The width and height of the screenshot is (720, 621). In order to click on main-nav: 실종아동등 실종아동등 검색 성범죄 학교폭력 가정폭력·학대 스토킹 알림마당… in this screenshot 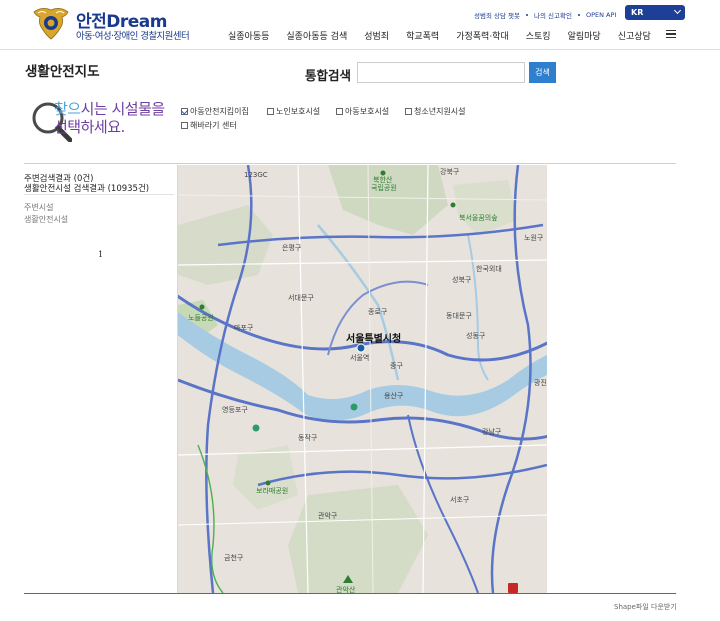, I will do `click(448, 35)`.